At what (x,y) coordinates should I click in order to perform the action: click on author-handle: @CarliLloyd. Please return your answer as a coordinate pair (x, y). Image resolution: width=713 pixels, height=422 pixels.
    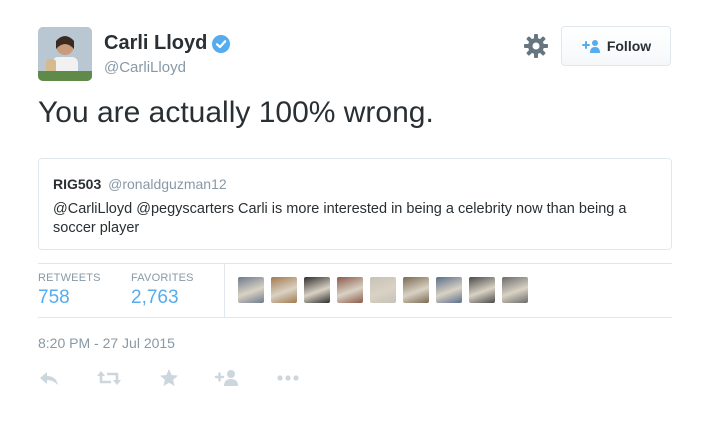
    Looking at the image, I should click on (145, 67).